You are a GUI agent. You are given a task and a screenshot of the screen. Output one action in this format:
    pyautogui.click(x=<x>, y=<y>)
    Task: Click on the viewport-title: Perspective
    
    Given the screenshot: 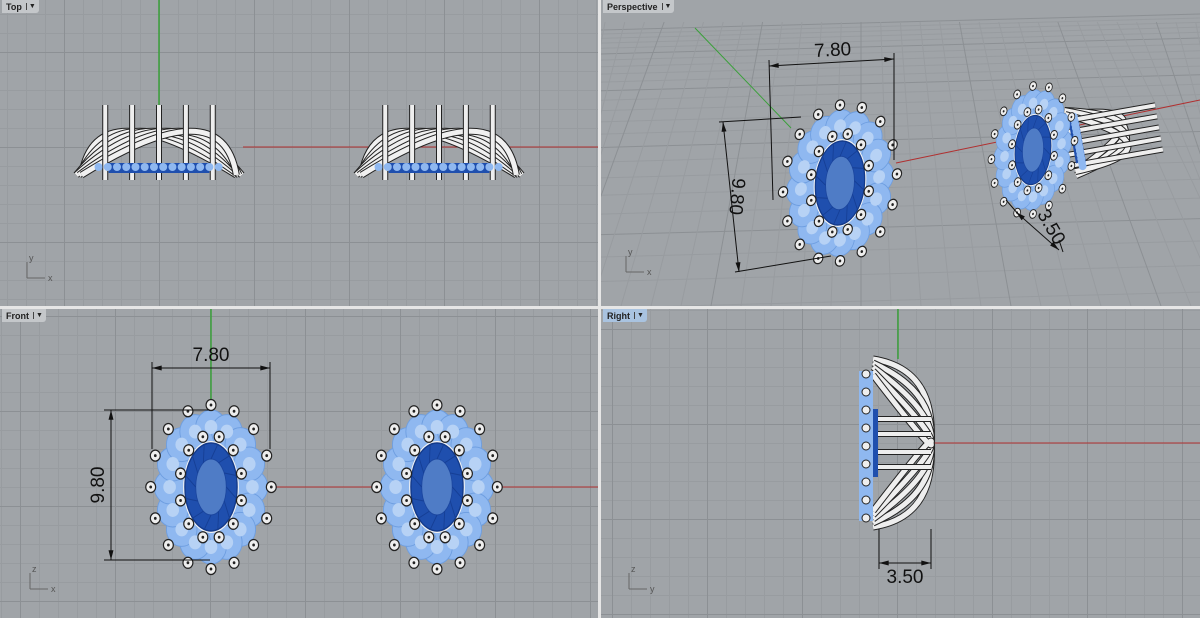 What is the action you would take?
    pyautogui.click(x=632, y=6)
    